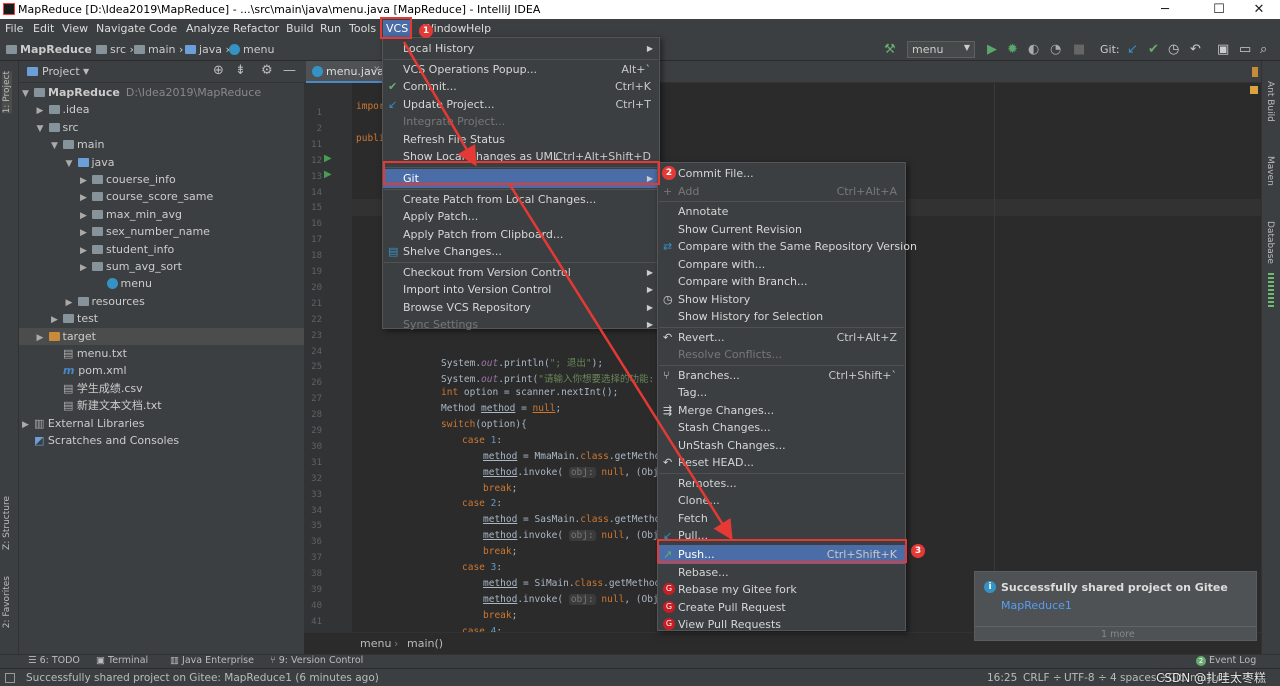 This screenshot has height=686, width=1280. Describe the element at coordinates (14, 28) in the screenshot. I see `menu-file: File` at that location.